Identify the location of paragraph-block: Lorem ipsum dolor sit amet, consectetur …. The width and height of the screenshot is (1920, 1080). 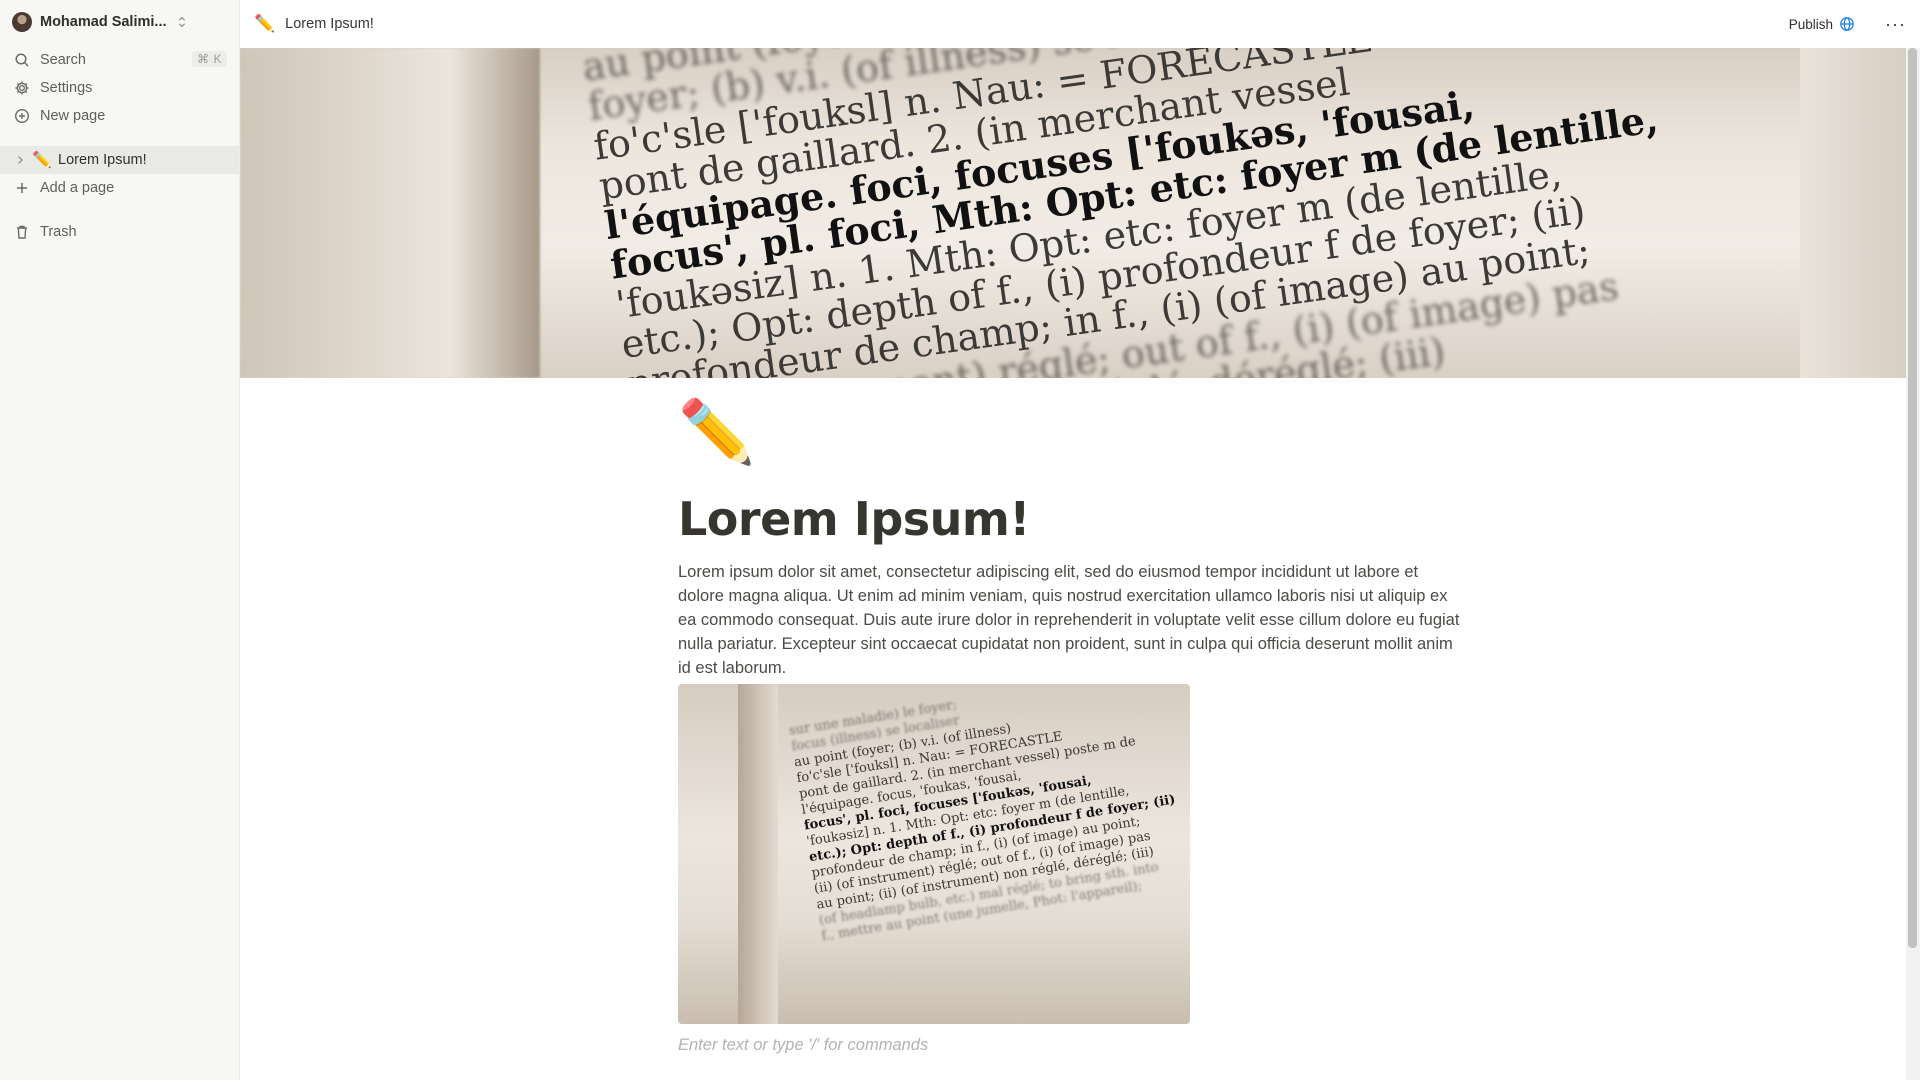
(1073, 620).